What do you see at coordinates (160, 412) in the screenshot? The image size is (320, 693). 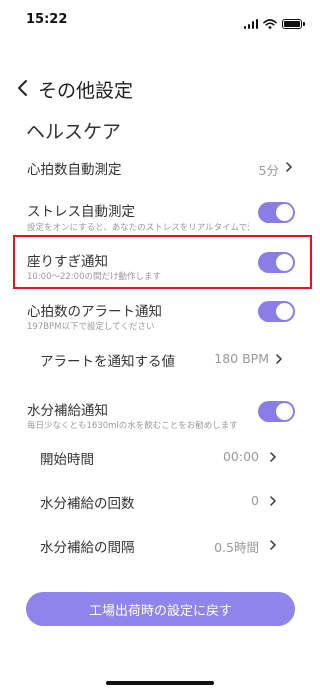 I see `water-row: 水分補給通知 毎日少なくとも1630mlの水を飲むことをお勧めします` at bounding box center [160, 412].